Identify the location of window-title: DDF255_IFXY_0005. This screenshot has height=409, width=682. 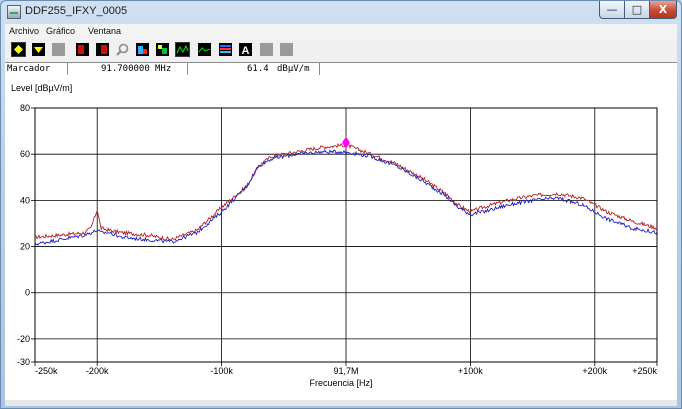
(76, 11).